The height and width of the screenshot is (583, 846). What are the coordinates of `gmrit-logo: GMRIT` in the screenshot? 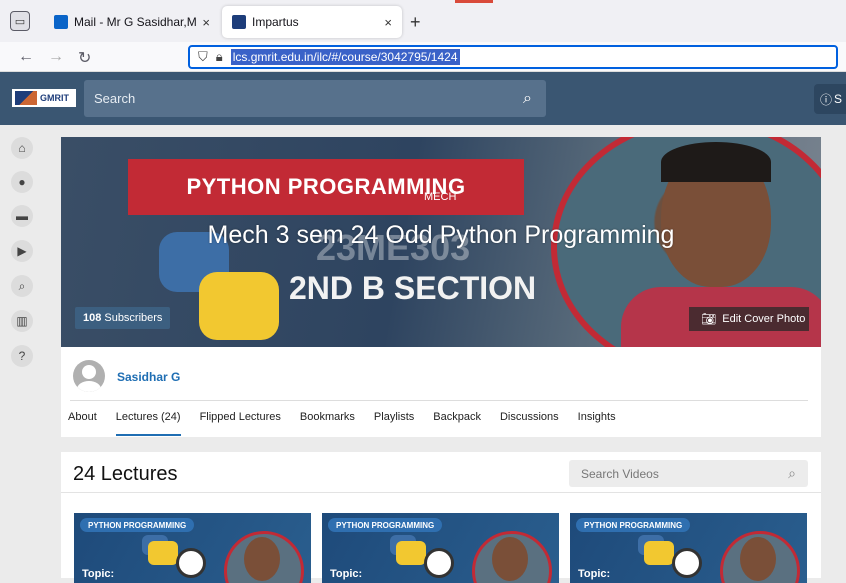 It's located at (44, 98).